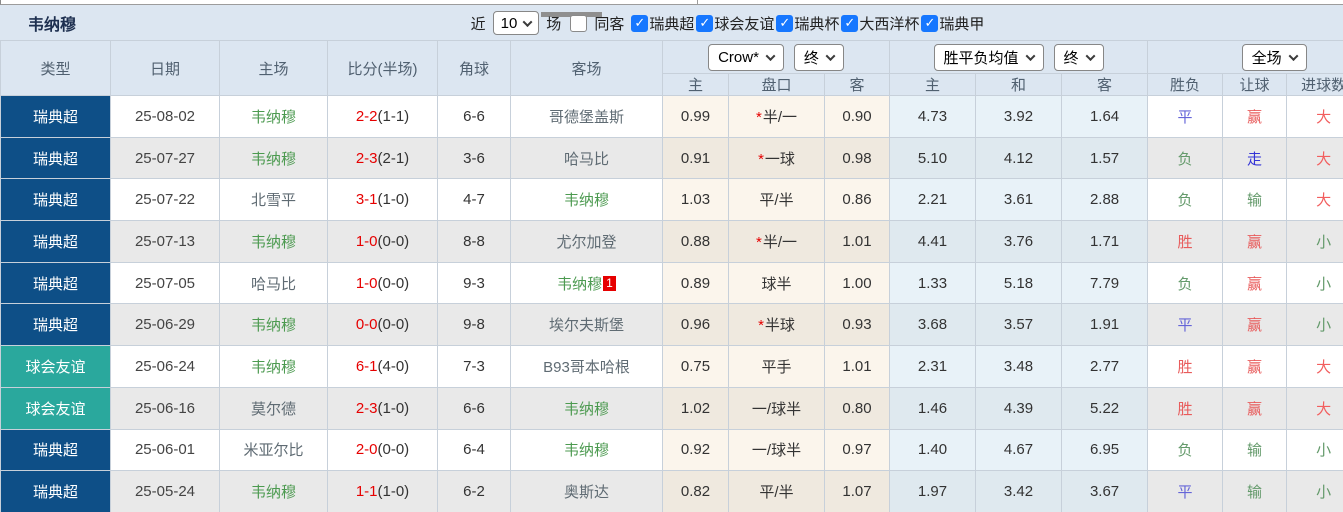 This screenshot has height=512, width=1343. What do you see at coordinates (366, 450) in the screenshot?
I see `final-score: 2-0` at bounding box center [366, 450].